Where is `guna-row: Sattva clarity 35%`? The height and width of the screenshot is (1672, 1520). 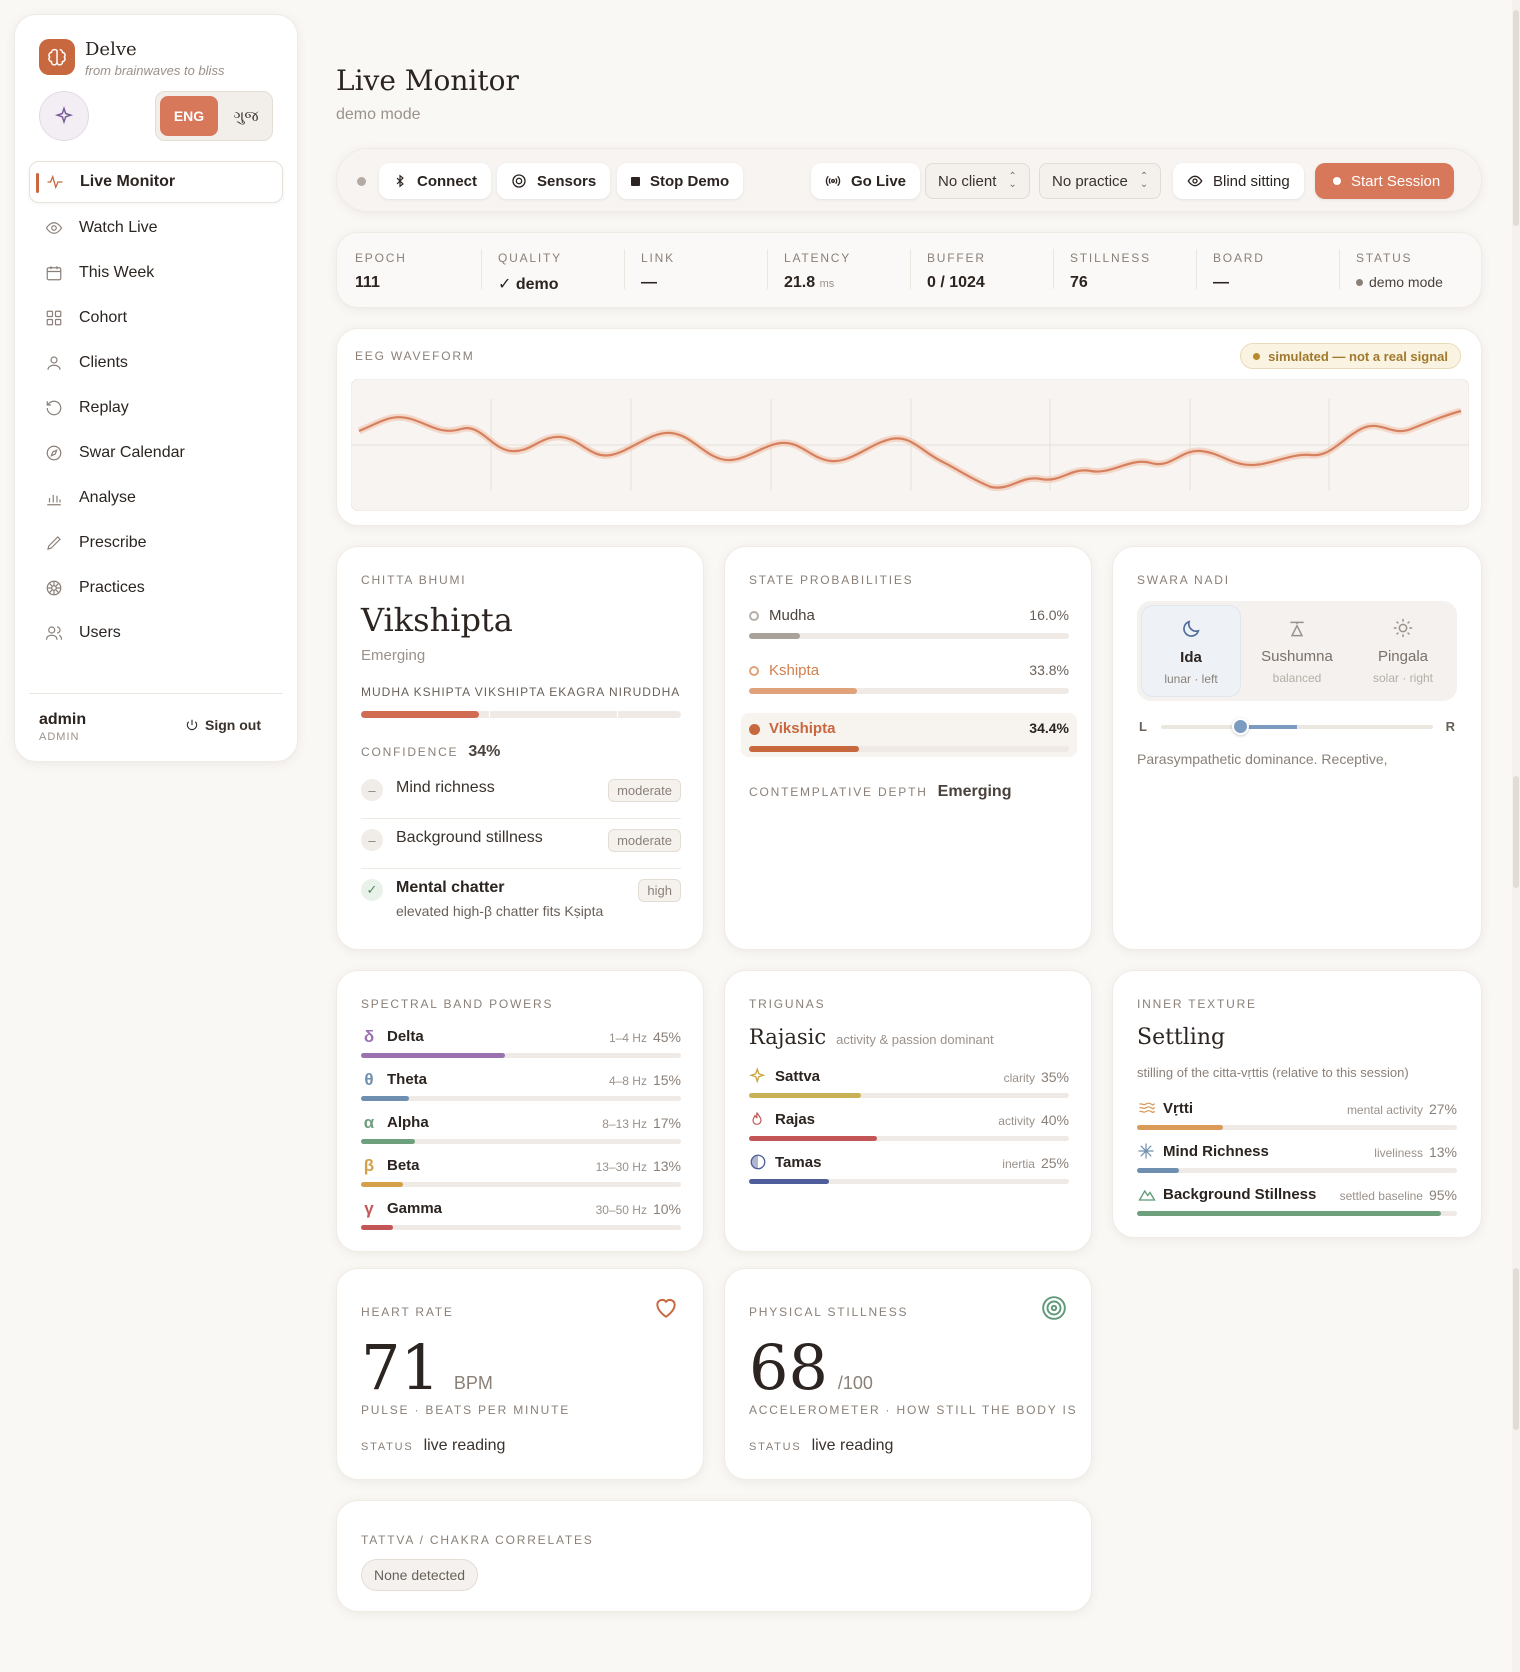
guna-row: Sattva clarity 35% is located at coordinates (909, 1085).